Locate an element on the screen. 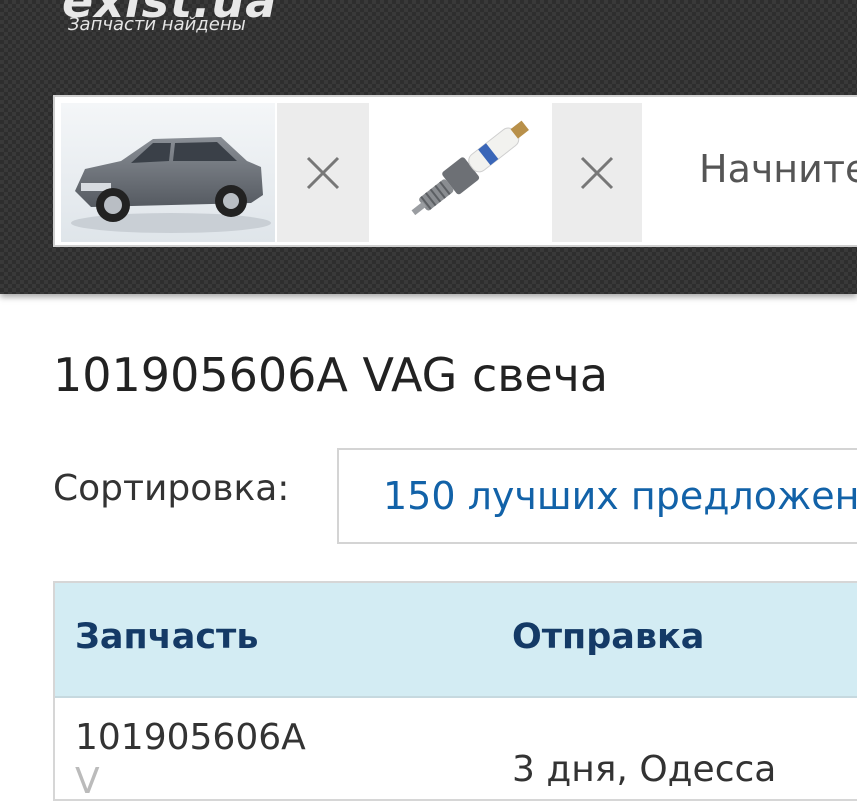 The height and width of the screenshot is (802, 857). spark-plug-image is located at coordinates (461, 172).